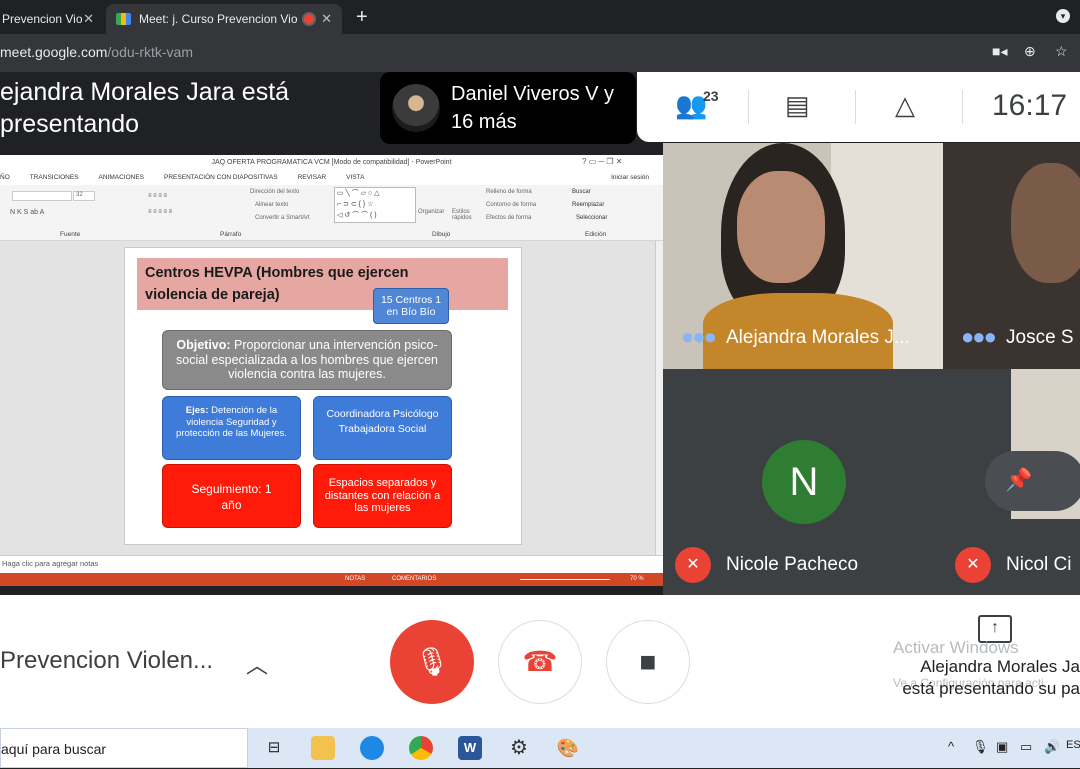 The width and height of the screenshot is (1080, 769). Describe the element at coordinates (1030, 51) in the screenshot. I see `zoom-icon: ⊕` at that location.